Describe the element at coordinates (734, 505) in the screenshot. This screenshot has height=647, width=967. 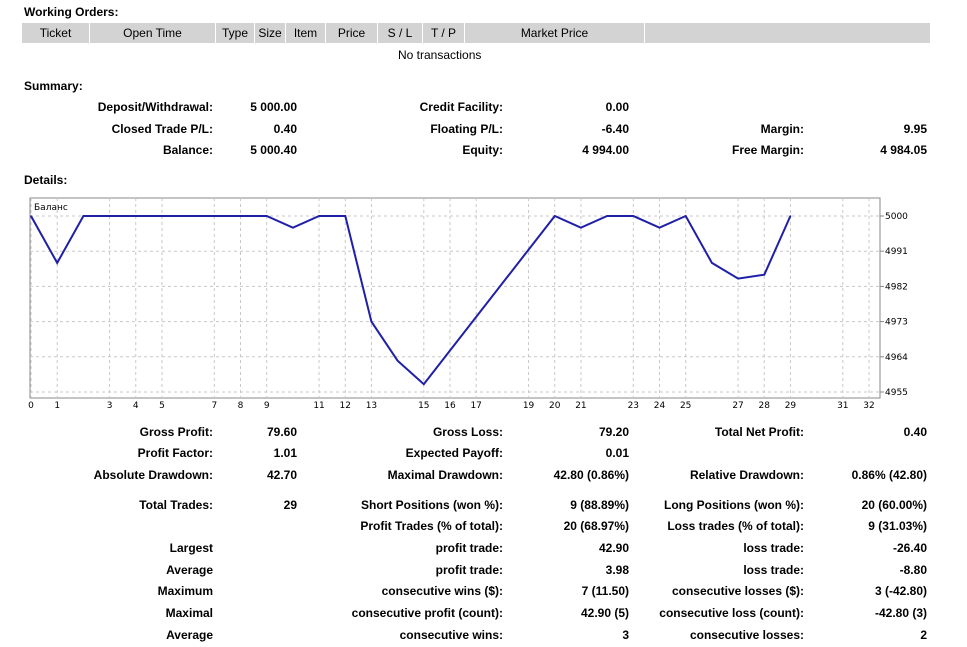
I see `long-positions-label: Long Positions (won %):` at that location.